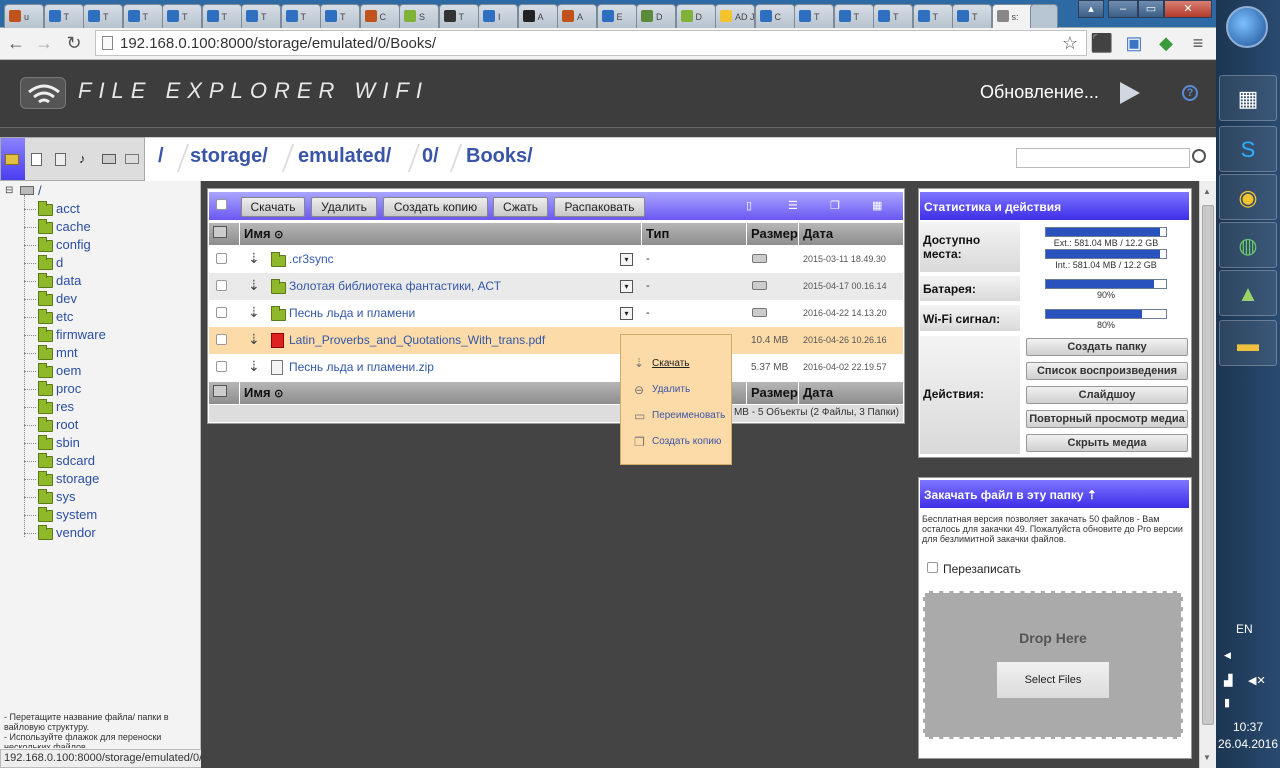 The height and width of the screenshot is (768, 1280). I want to click on search-icon, so click(1199, 156).